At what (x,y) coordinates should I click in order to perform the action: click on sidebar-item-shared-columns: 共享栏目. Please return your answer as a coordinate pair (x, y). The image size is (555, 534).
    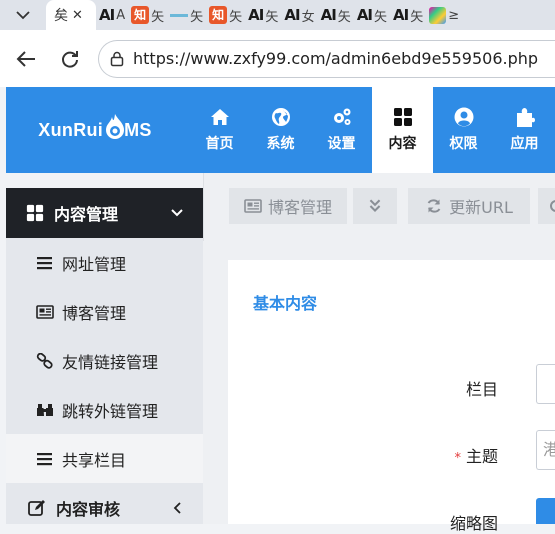
    Looking at the image, I should click on (104, 458).